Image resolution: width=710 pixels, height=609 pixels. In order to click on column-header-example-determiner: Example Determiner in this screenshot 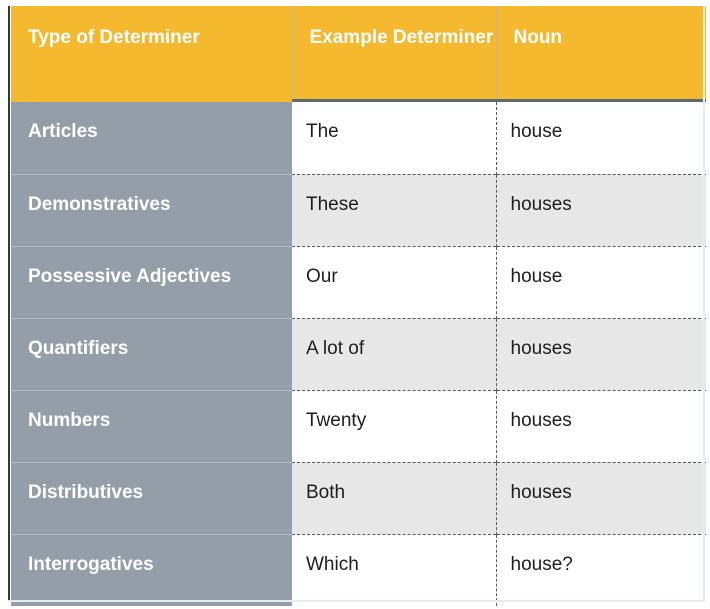, I will do `click(394, 52)`.